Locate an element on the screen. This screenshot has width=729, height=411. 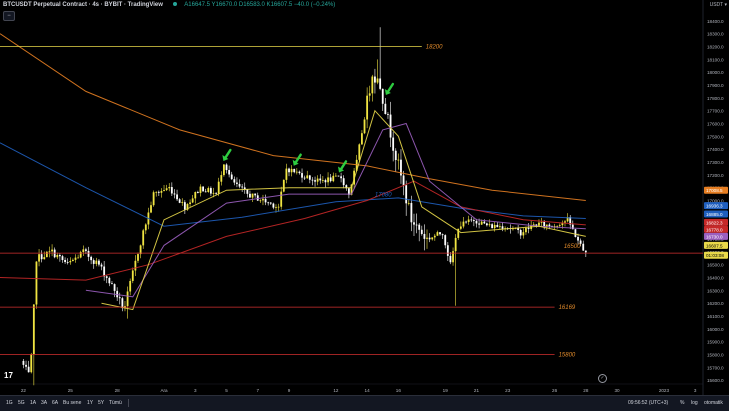
y-tick-label: 16000.0 is located at coordinates (715, 329).